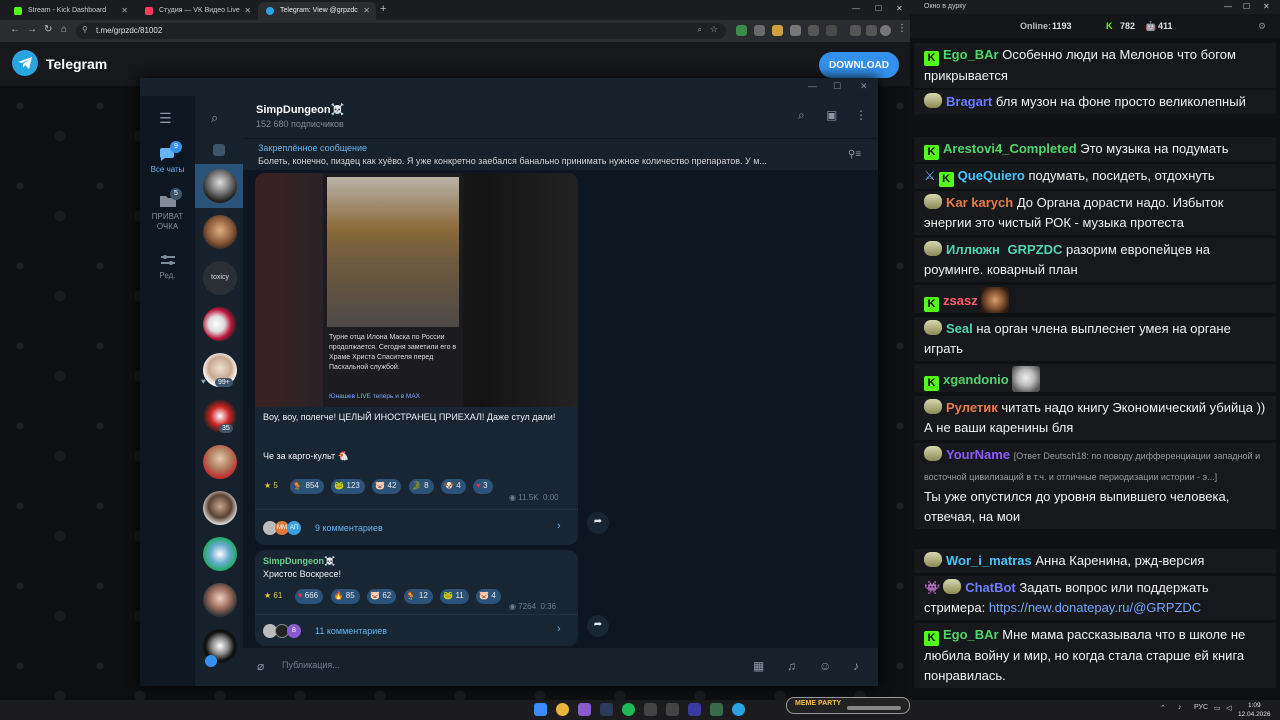 This screenshot has width=1280, height=720. Describe the element at coordinates (401, 31) in the screenshot. I see `address-bar: ⚲ t.me/grpzdc/81002 ⌕ ☆` at that location.